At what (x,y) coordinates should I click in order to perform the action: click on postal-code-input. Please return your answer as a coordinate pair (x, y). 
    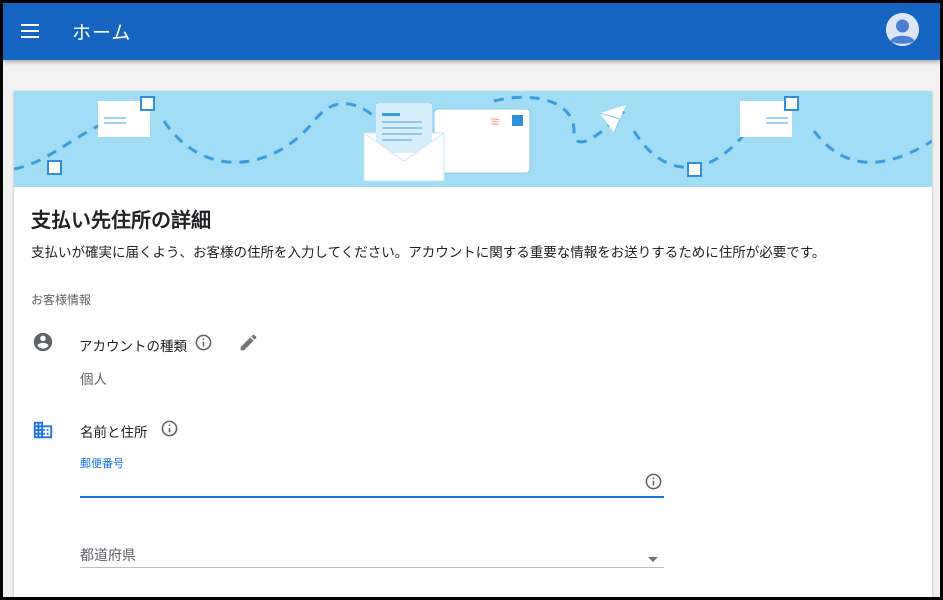
    Looking at the image, I should click on (360, 483).